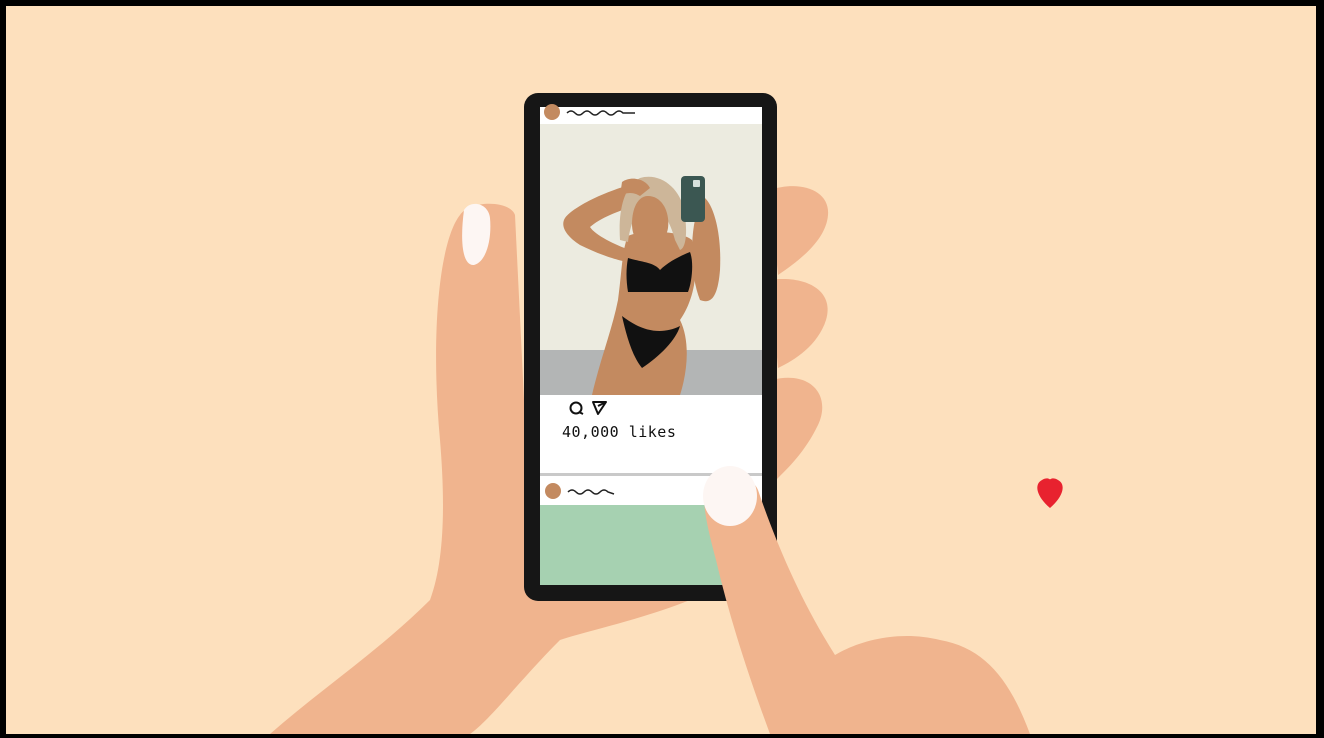 This screenshot has width=1324, height=738. I want to click on index-fingernail, so click(730, 496).